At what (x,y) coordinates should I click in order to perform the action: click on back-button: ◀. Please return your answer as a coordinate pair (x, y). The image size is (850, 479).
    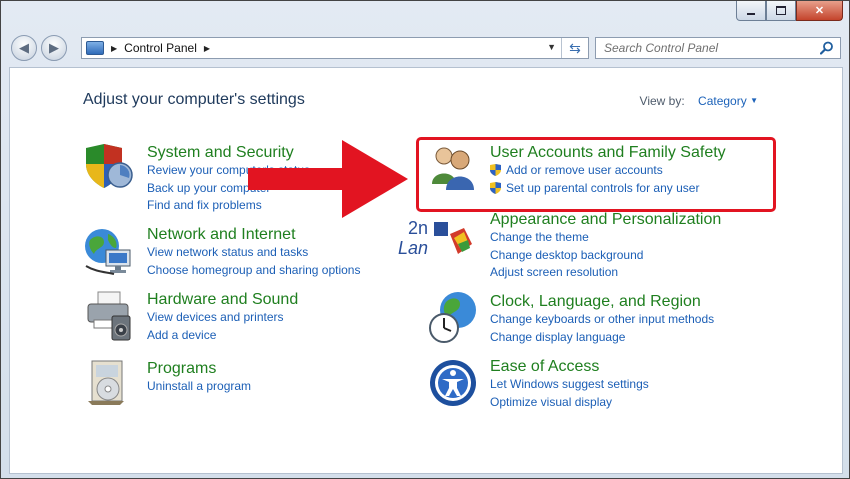
    Looking at the image, I should click on (24, 48).